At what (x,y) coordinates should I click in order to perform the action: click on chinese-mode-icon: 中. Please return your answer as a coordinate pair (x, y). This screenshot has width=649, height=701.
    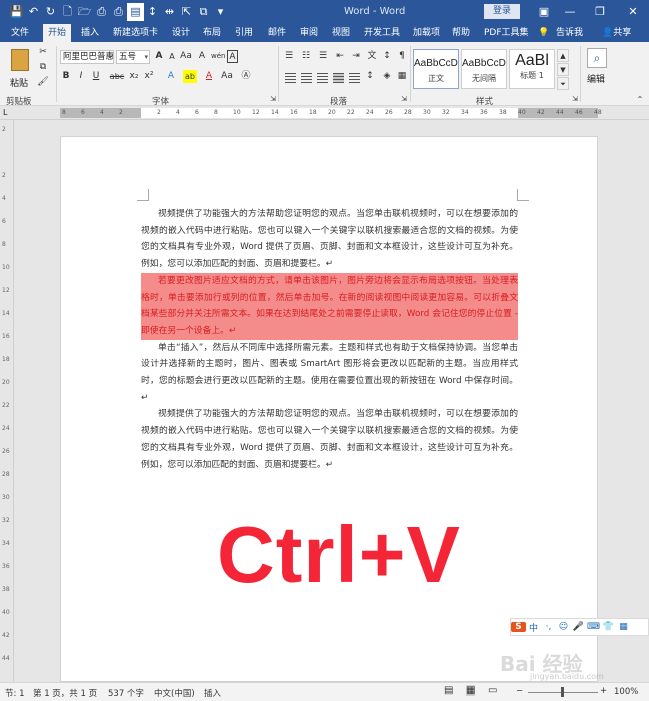
    Looking at the image, I should click on (533, 627).